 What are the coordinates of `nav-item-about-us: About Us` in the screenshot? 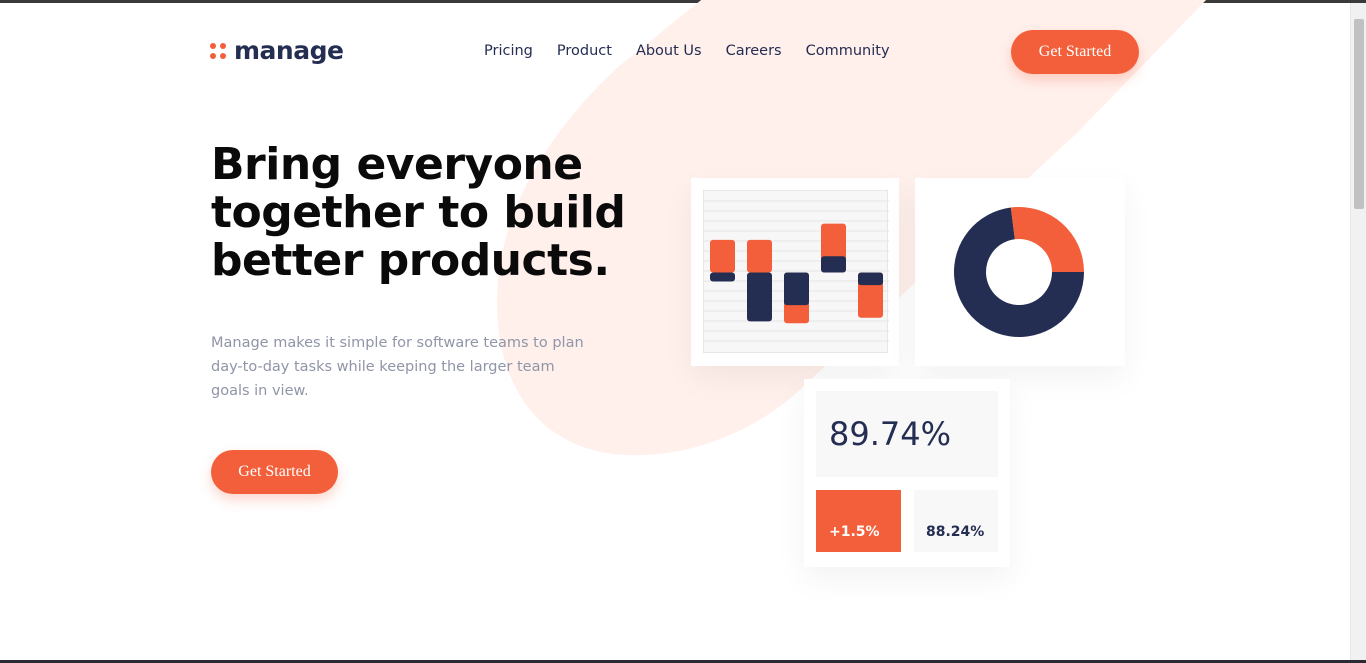 It's located at (669, 51).